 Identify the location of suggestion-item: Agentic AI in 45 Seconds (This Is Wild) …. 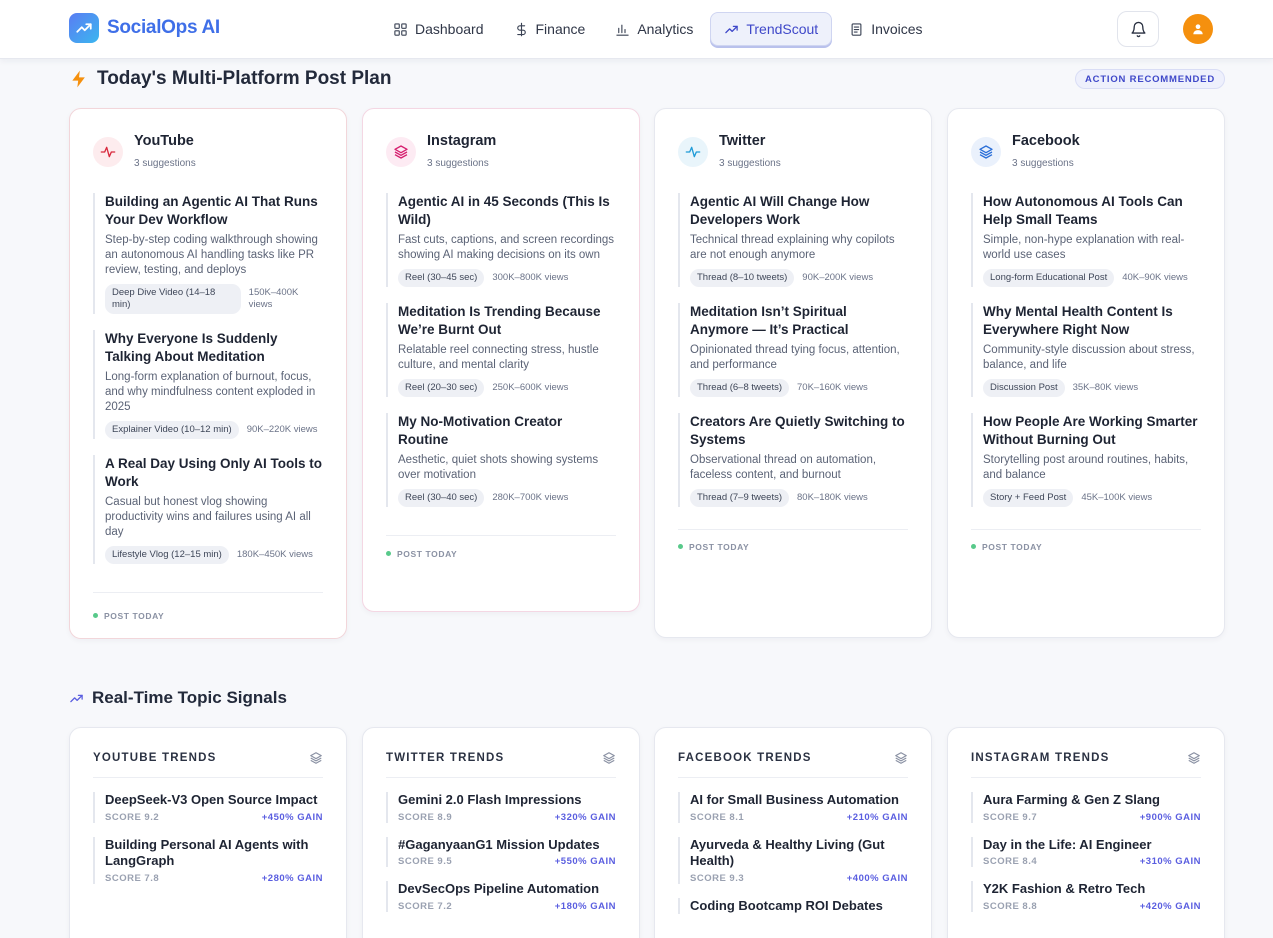
(501, 240).